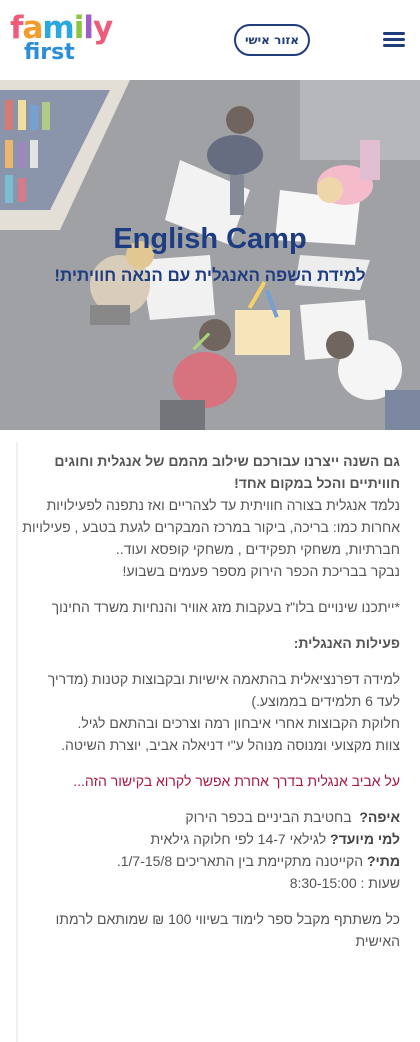 The image size is (420, 1042). What do you see at coordinates (210, 40) in the screenshot?
I see `site-header: family first אזור אישי` at bounding box center [210, 40].